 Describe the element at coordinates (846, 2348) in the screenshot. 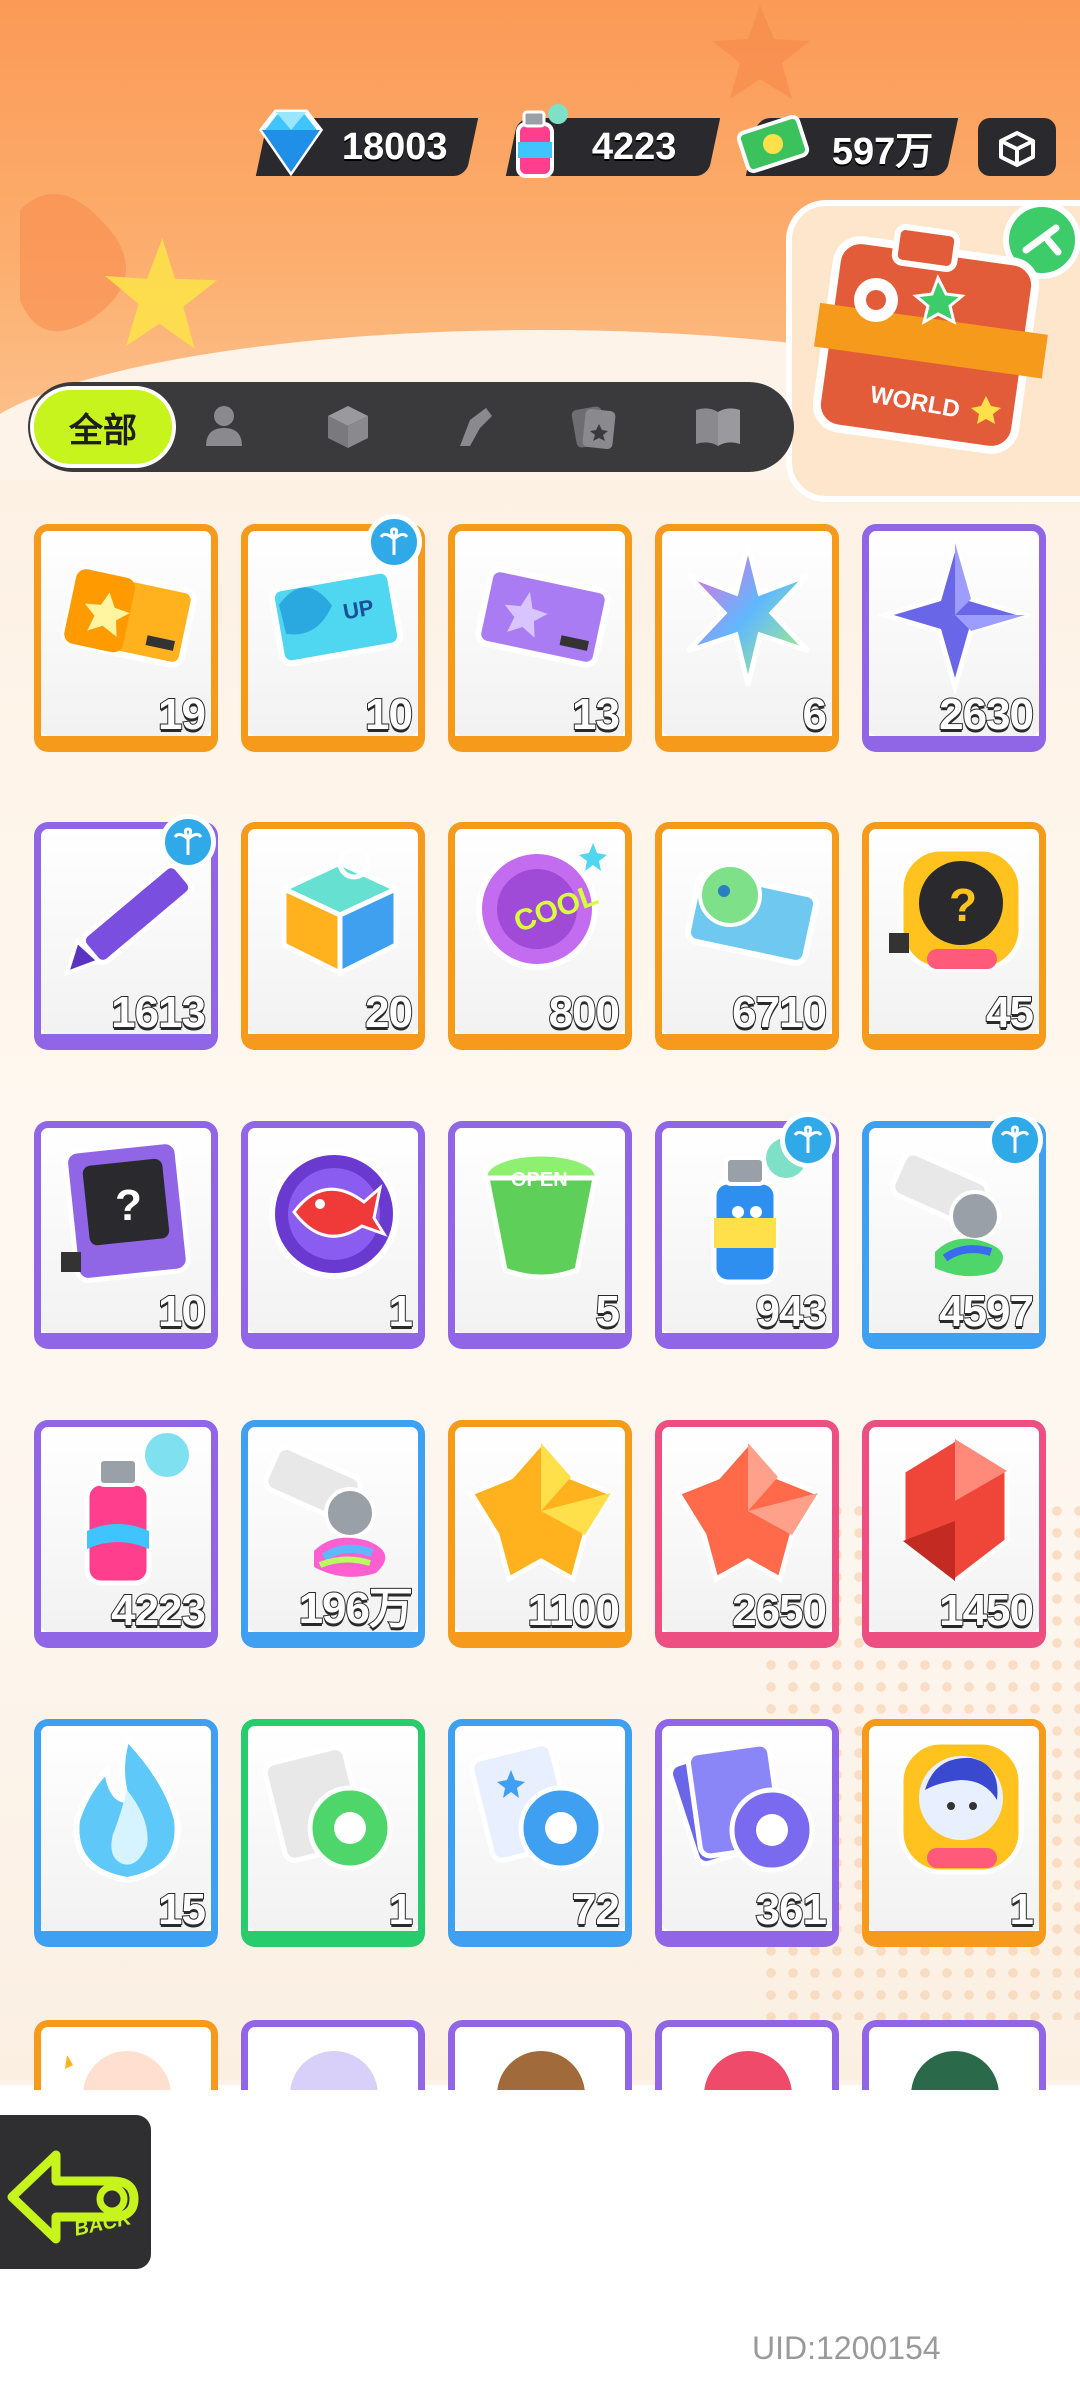

I see `user-id: UID:1200154` at that location.